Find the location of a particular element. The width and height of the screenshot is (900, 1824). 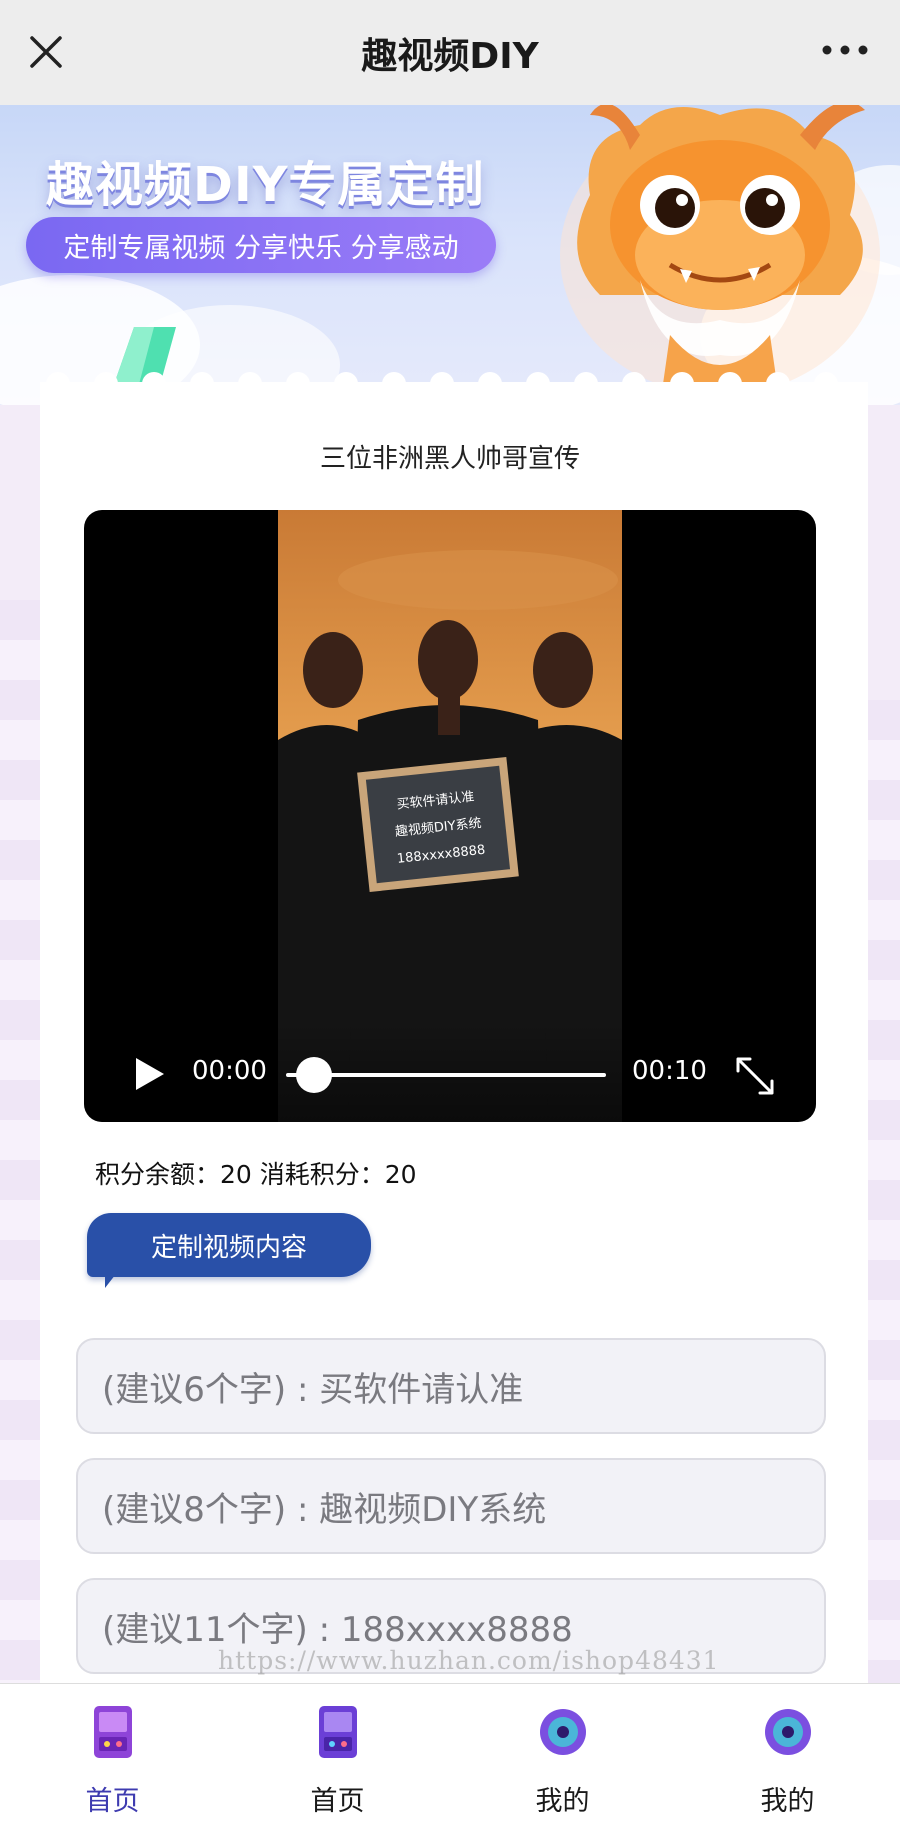

bottom-tab-bar: 首页 首页 我的 我的 is located at coordinates (450, 1753).